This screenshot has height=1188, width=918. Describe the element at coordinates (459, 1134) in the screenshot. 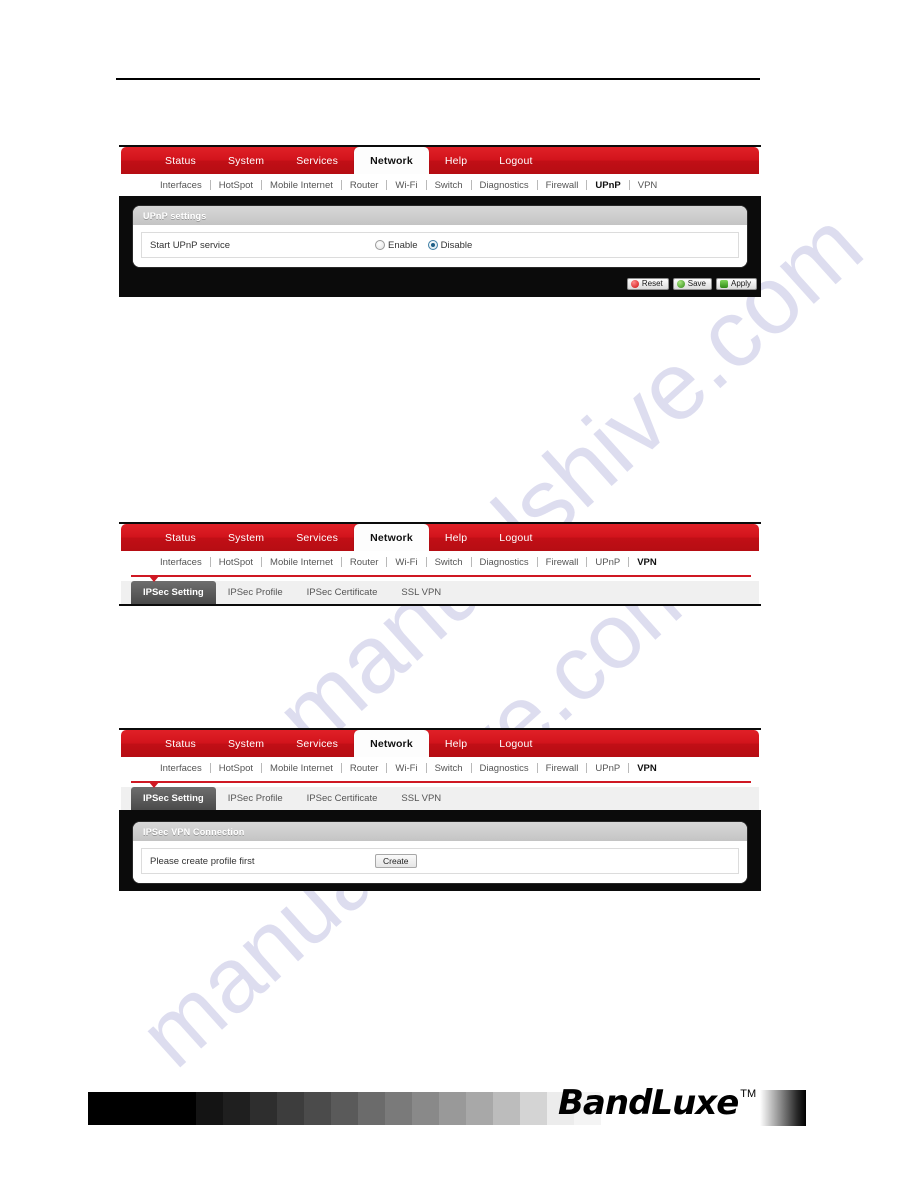

I see `page-footer: BandLuxe TM` at that location.